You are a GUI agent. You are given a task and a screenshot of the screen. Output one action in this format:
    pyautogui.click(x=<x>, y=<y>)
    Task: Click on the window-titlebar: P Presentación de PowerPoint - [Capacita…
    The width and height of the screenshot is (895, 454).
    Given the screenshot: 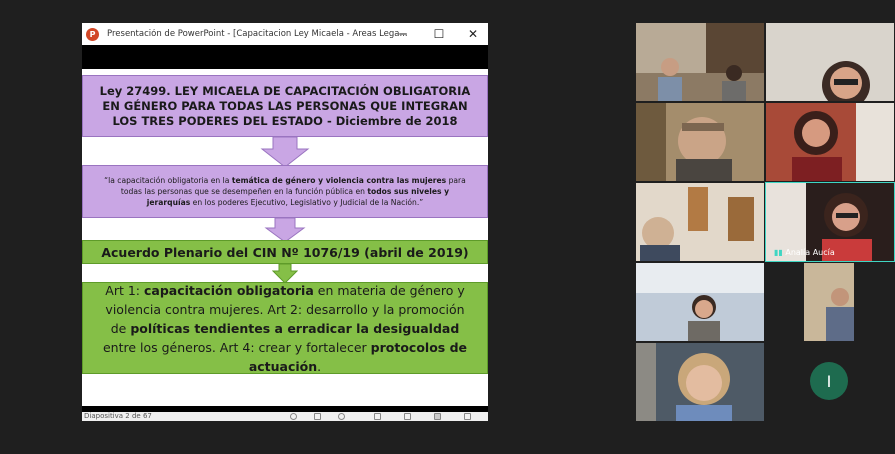 What is the action you would take?
    pyautogui.click(x=285, y=34)
    